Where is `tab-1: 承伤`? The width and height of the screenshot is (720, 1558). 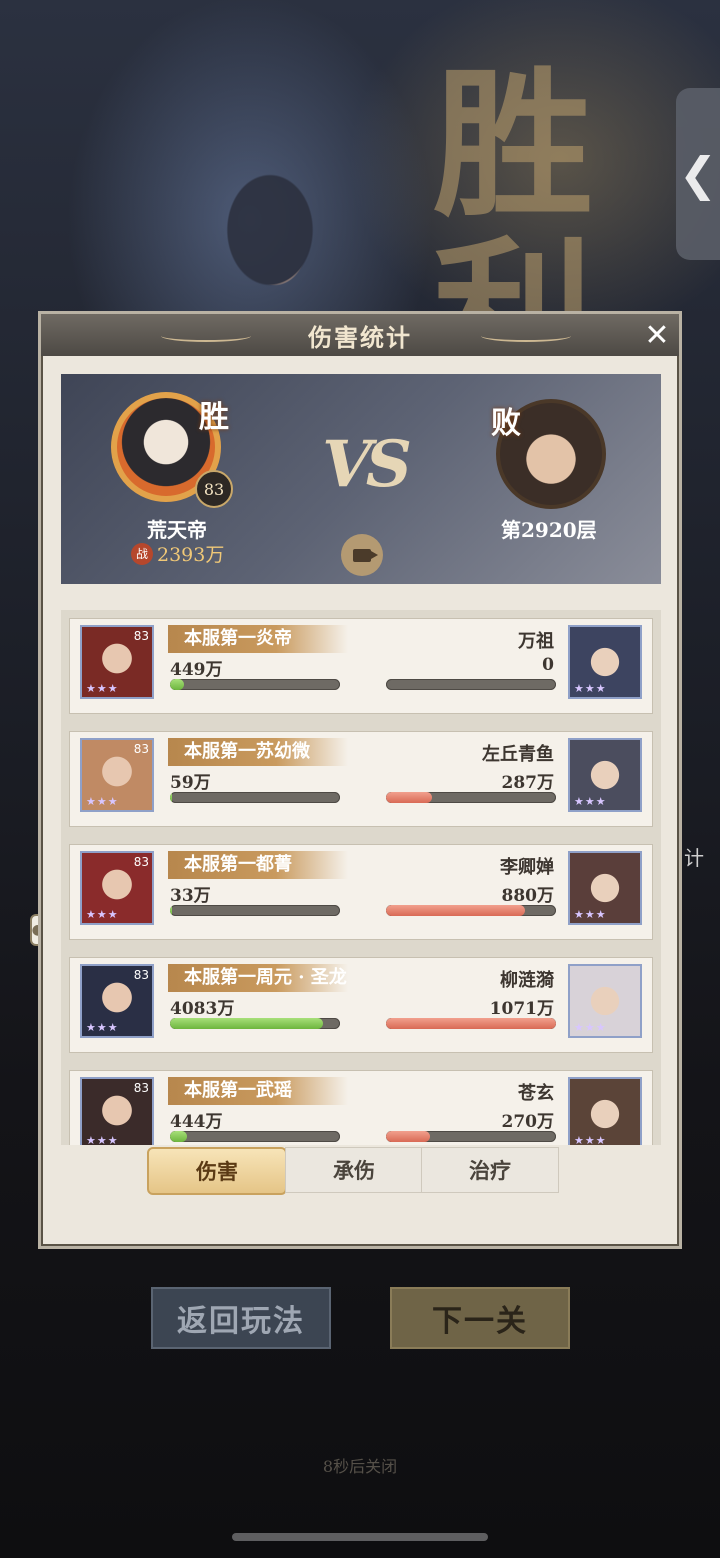 tab-1: 承伤 is located at coordinates (354, 1170).